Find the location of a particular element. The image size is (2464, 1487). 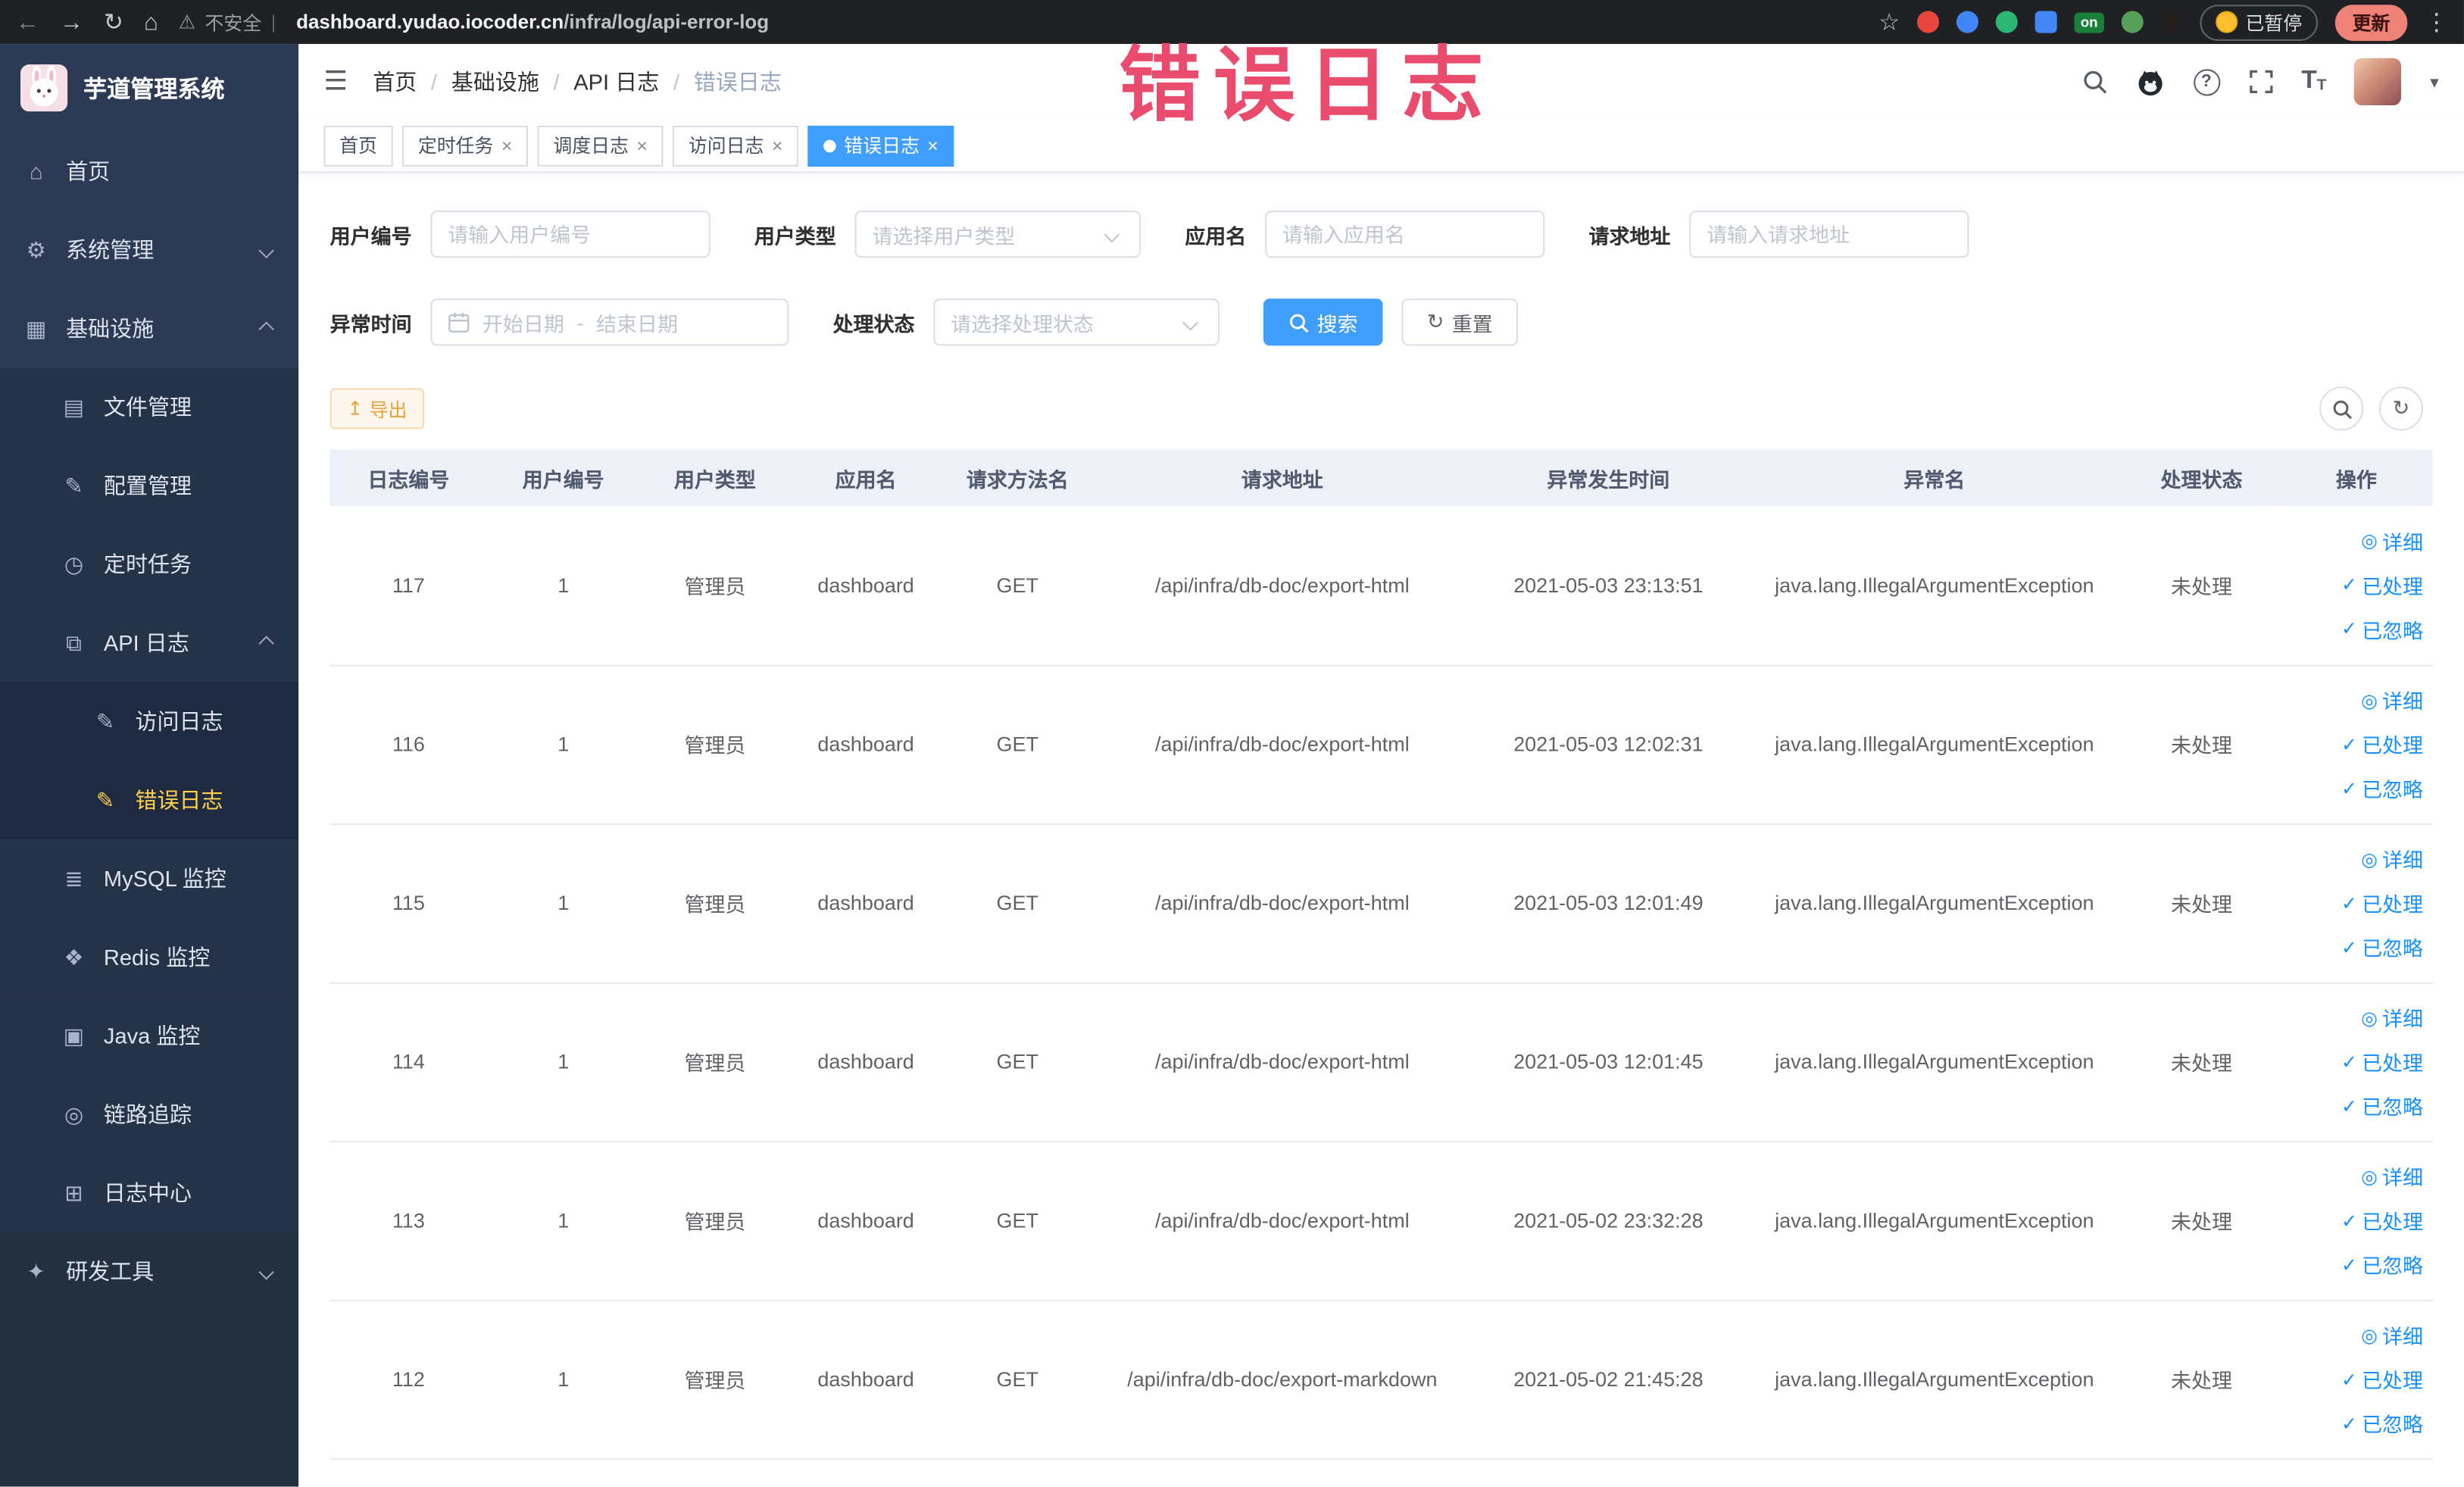

site-security: ⚠ 不安全 | is located at coordinates (227, 21).